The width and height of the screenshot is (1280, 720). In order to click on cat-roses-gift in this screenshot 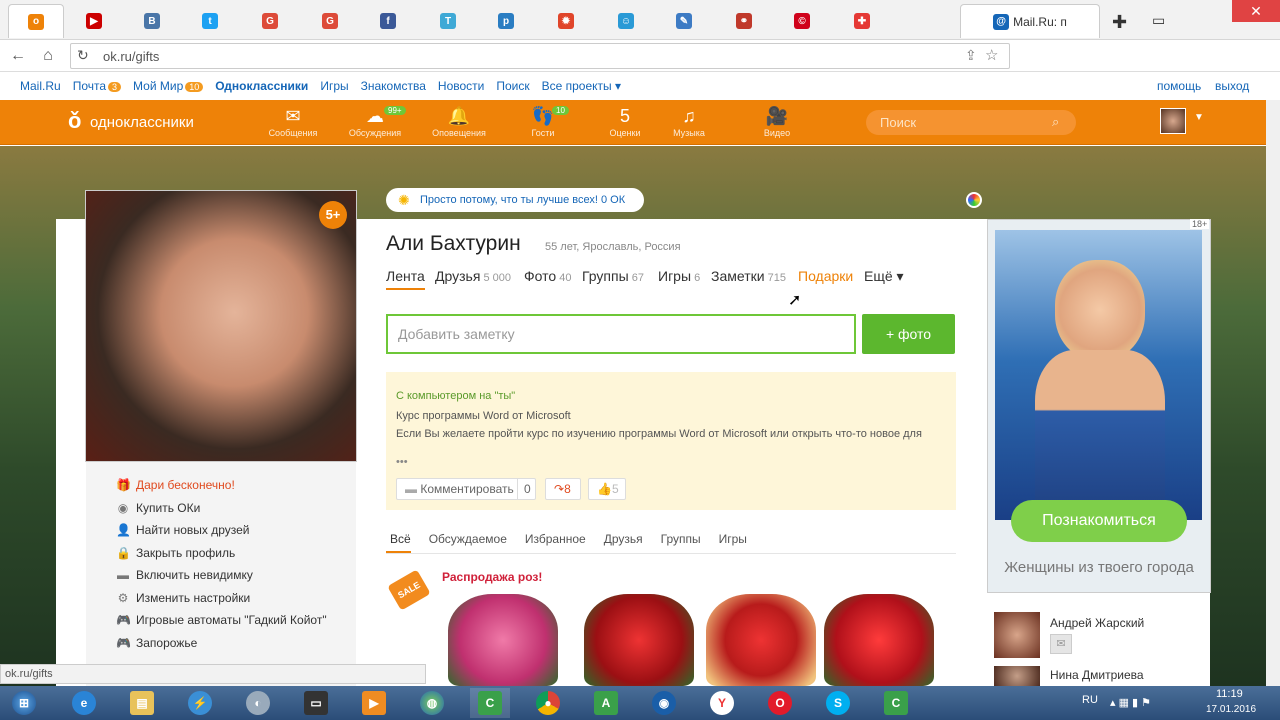, I will do `click(761, 640)`.